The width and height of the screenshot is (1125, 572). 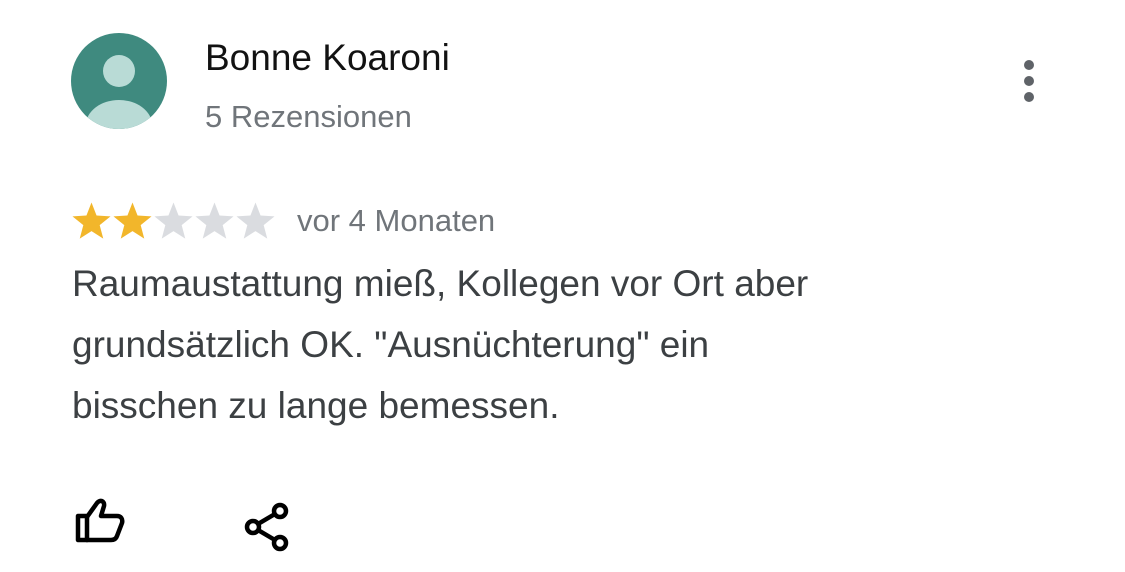 I want to click on thumbs-up-icon, so click(x=100, y=520).